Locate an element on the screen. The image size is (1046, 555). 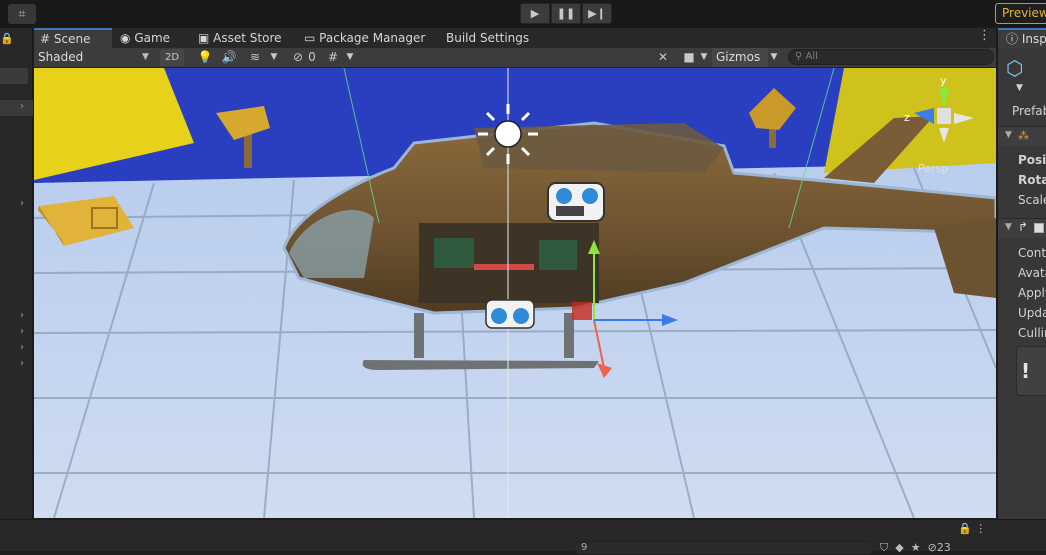
tab-label: Inspector is located at coordinates (1033, 39).